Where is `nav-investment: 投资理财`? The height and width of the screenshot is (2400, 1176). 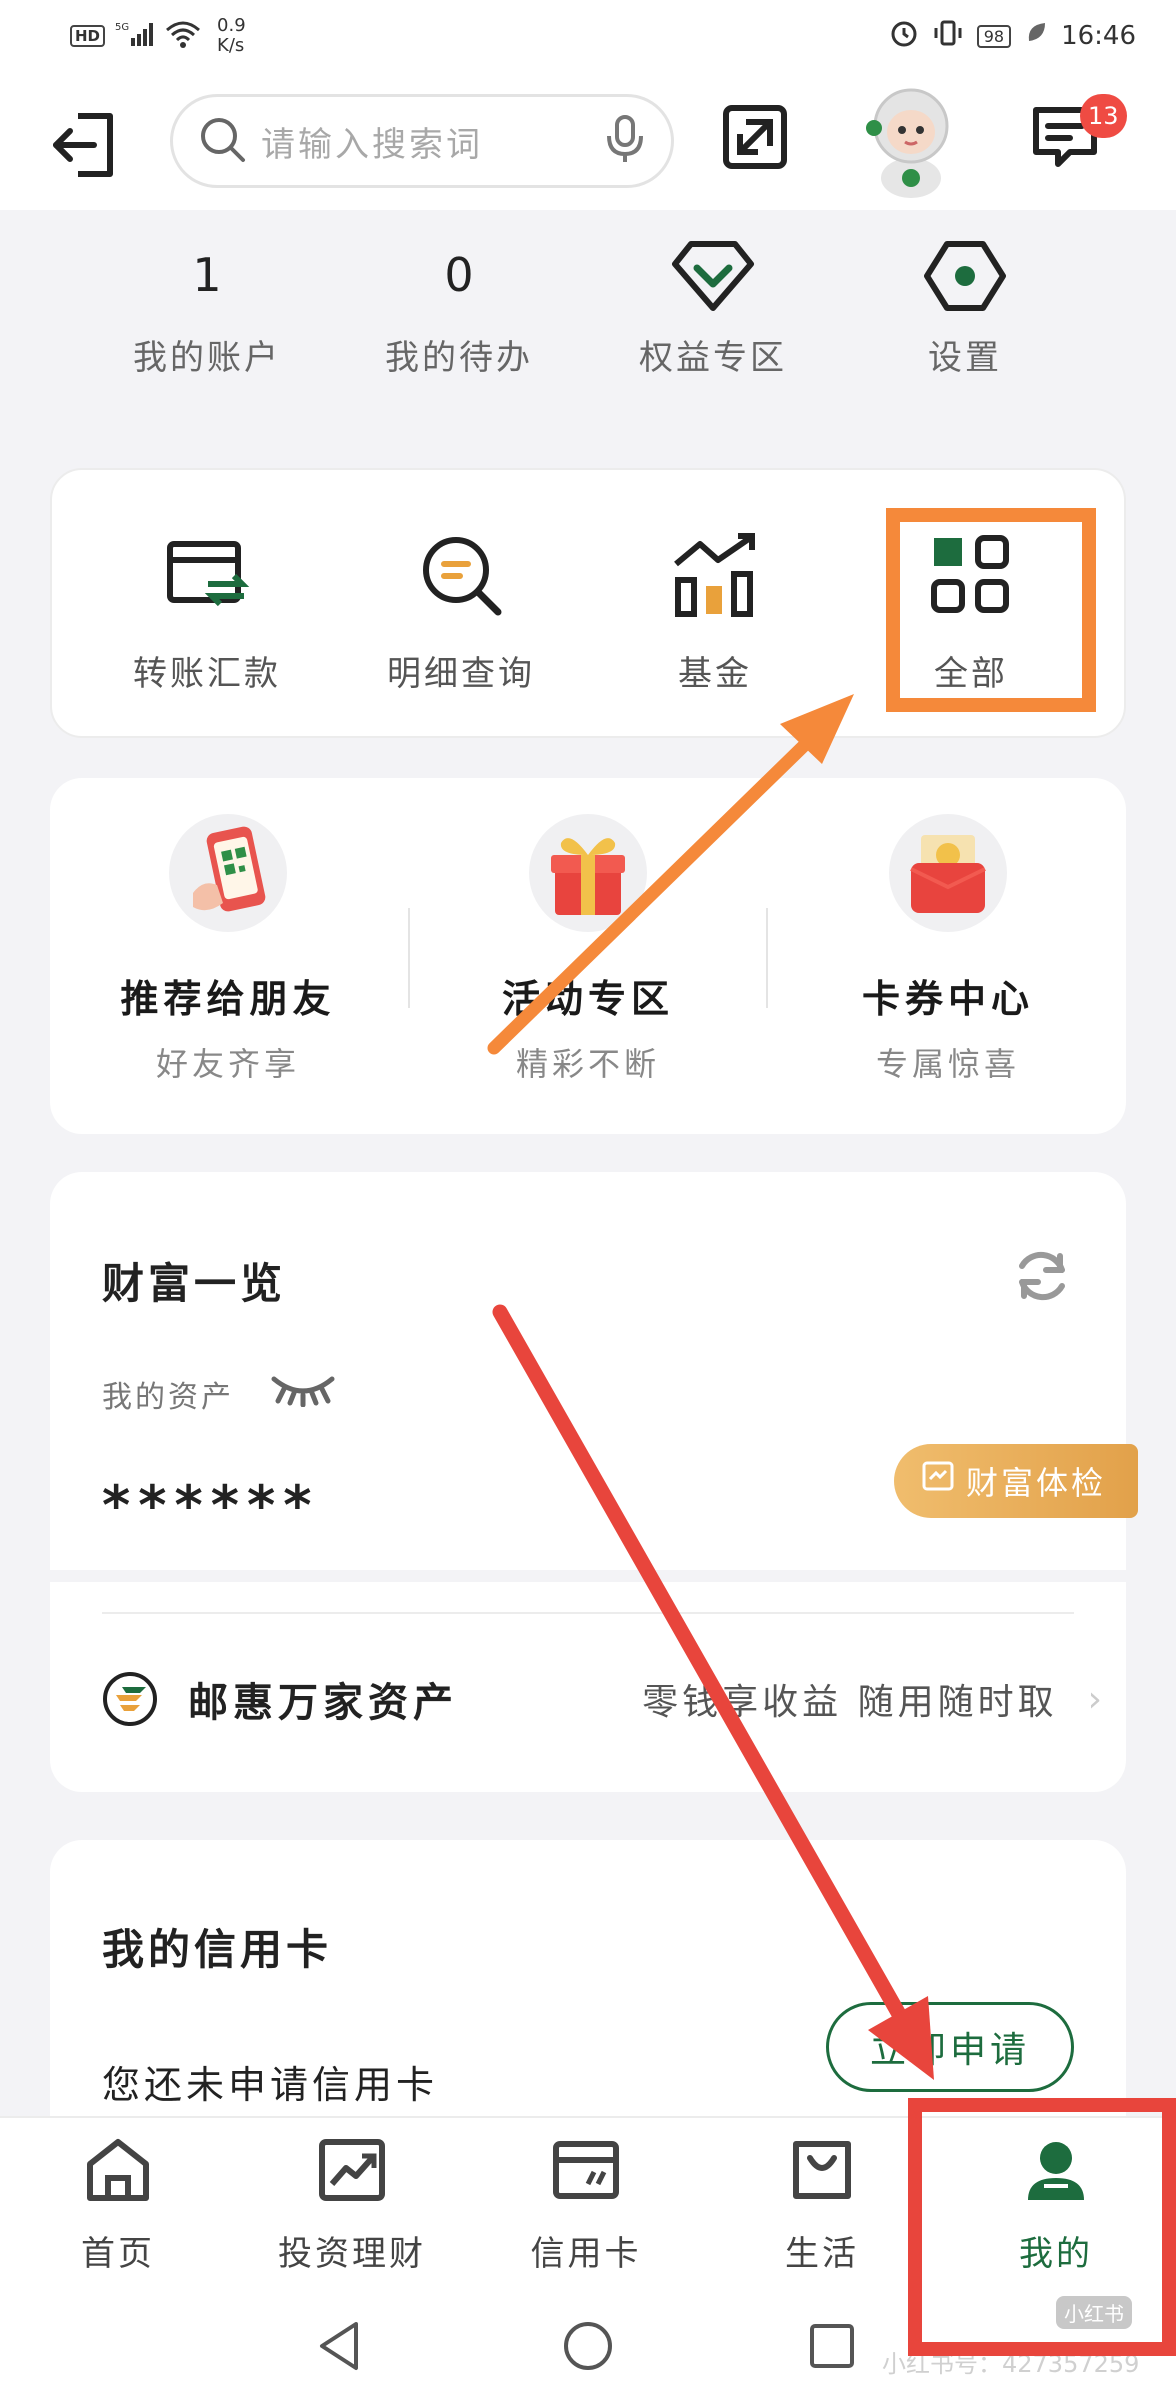
nav-investment: 投资理财 is located at coordinates (352, 2204).